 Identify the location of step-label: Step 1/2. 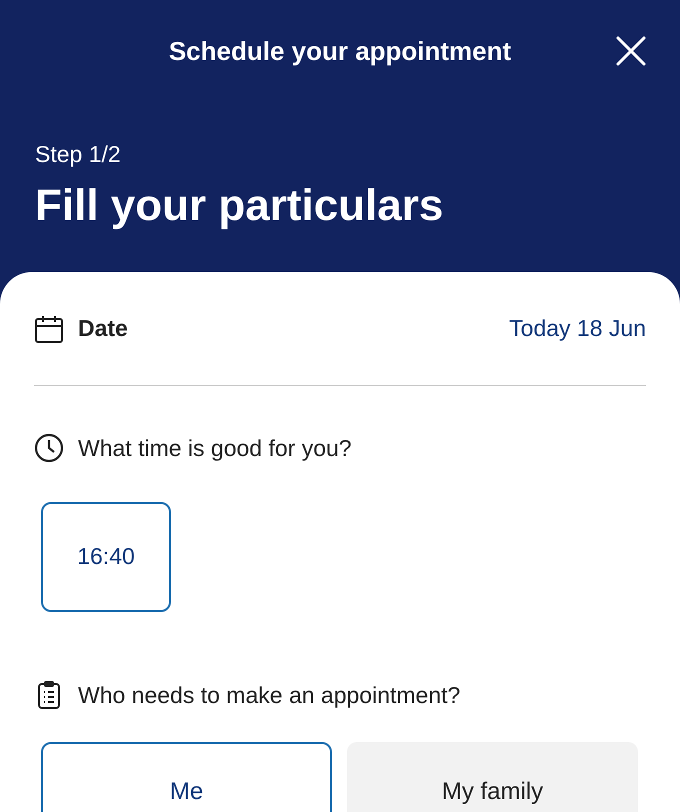
(78, 154).